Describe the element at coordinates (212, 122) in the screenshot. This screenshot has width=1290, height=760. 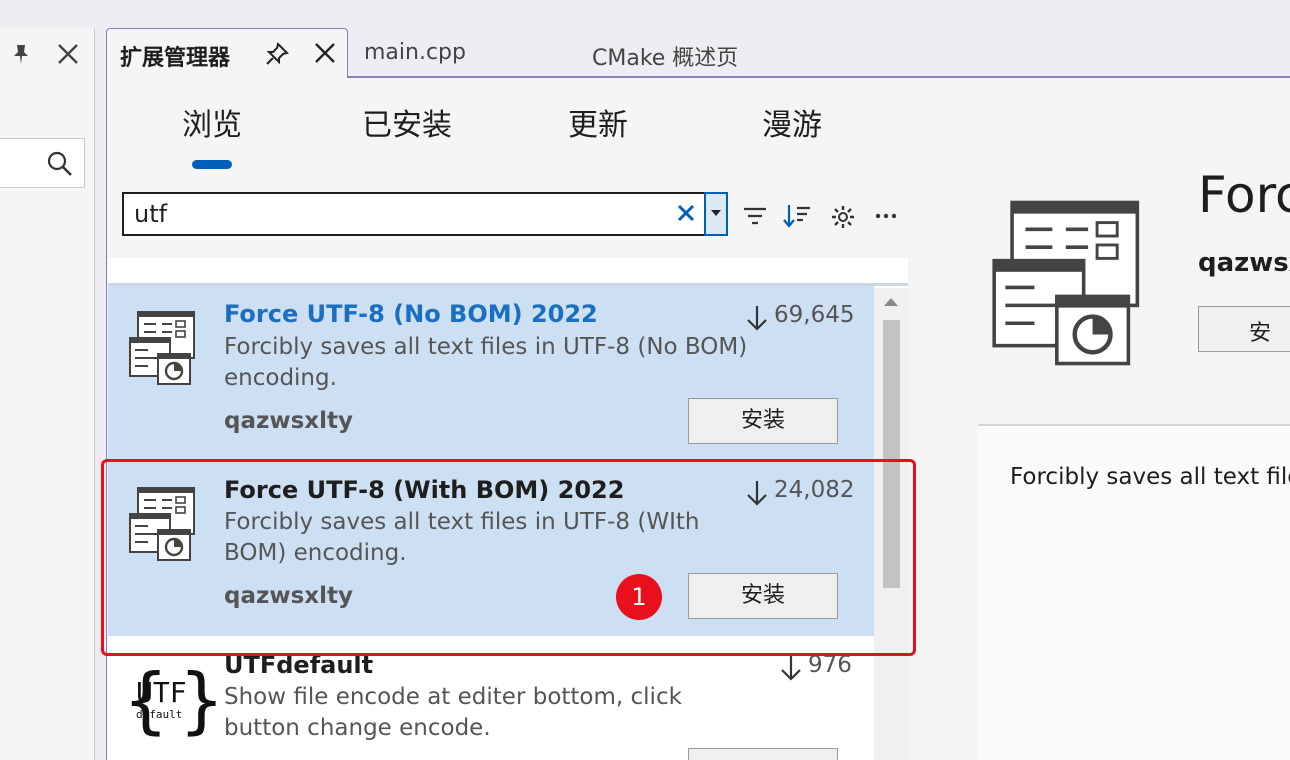
I see `tab-browse: 浏览` at that location.